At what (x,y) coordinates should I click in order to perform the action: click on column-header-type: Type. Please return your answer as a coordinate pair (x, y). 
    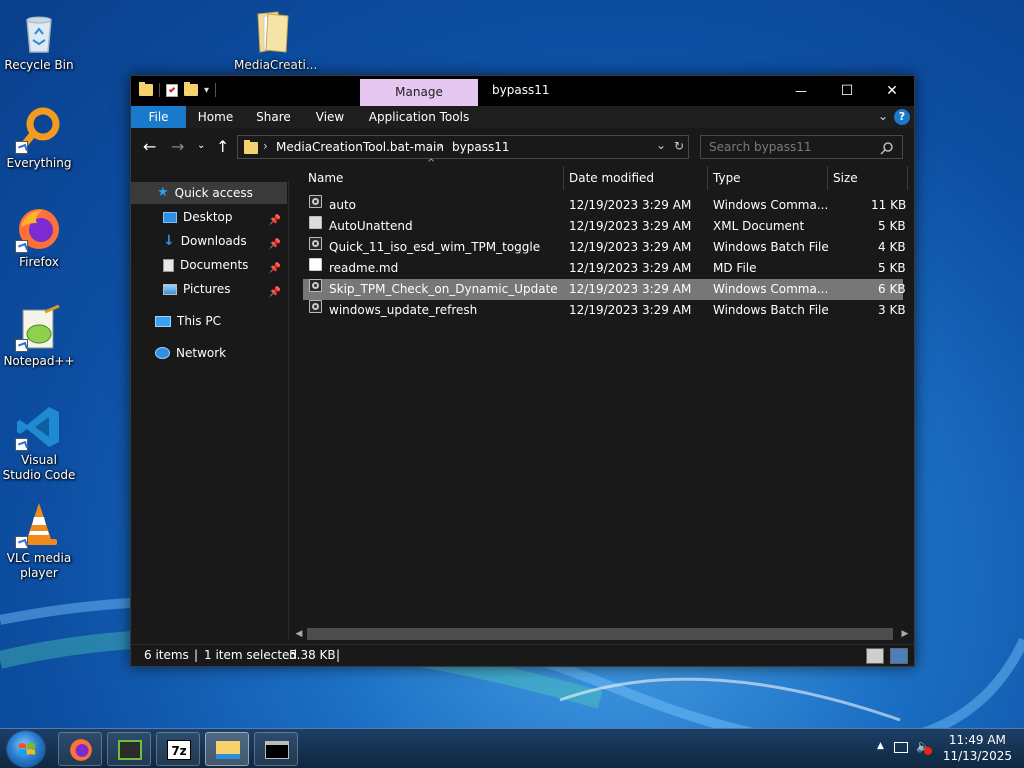
    Looking at the image, I should click on (727, 178).